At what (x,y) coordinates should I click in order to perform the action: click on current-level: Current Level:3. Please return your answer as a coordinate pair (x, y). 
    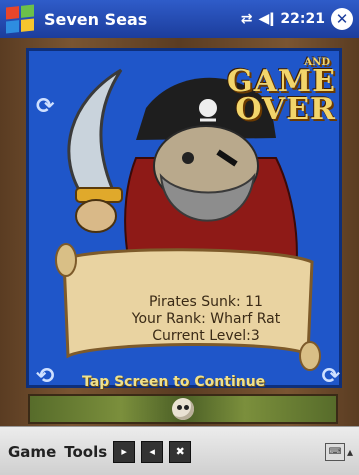
    Looking at the image, I should click on (206, 336).